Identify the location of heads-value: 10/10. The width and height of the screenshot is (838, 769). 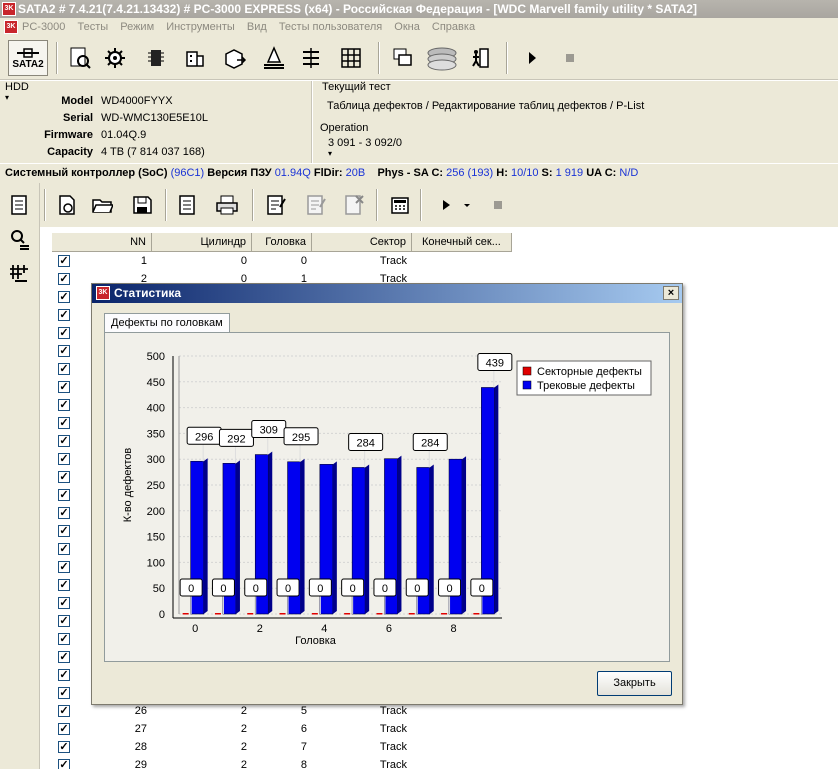
(524, 173).